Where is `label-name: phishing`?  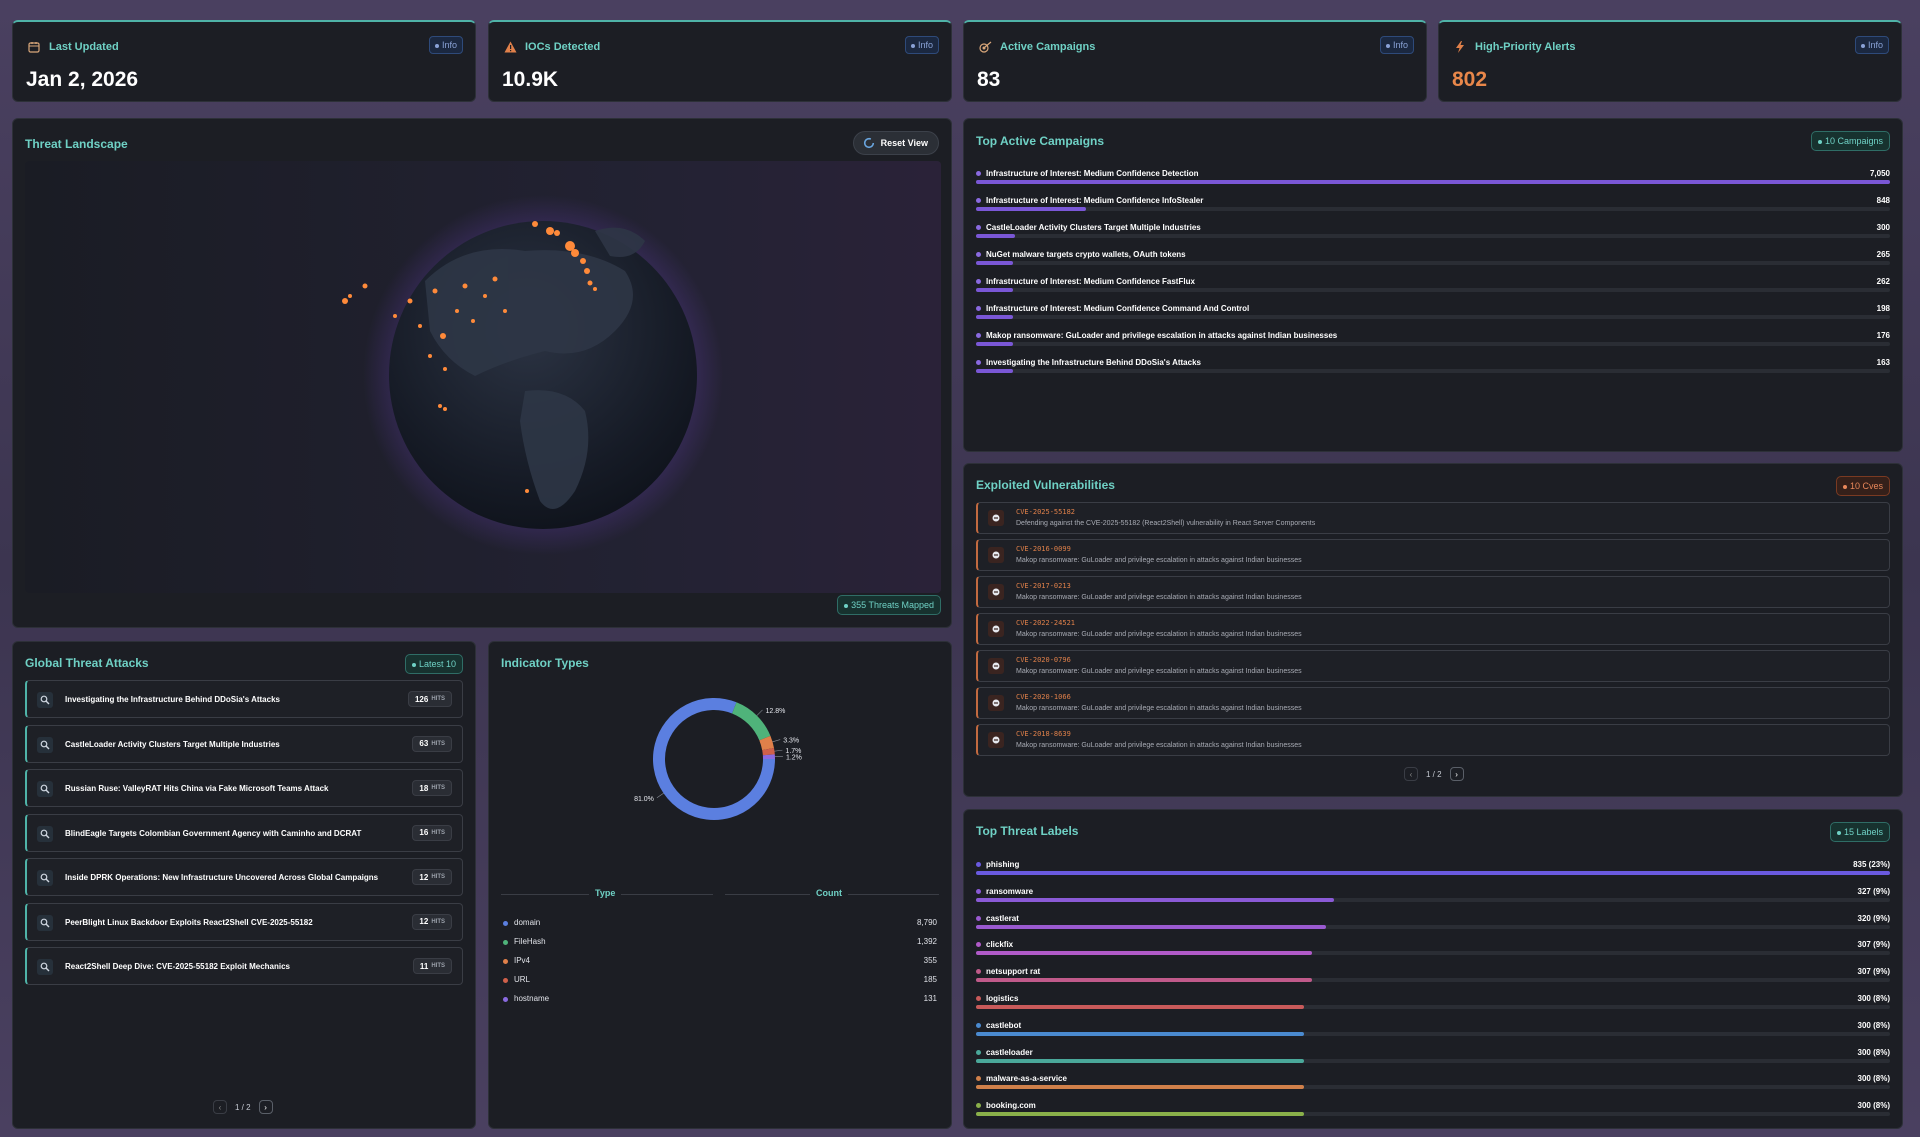
label-name: phishing is located at coordinates (1003, 864).